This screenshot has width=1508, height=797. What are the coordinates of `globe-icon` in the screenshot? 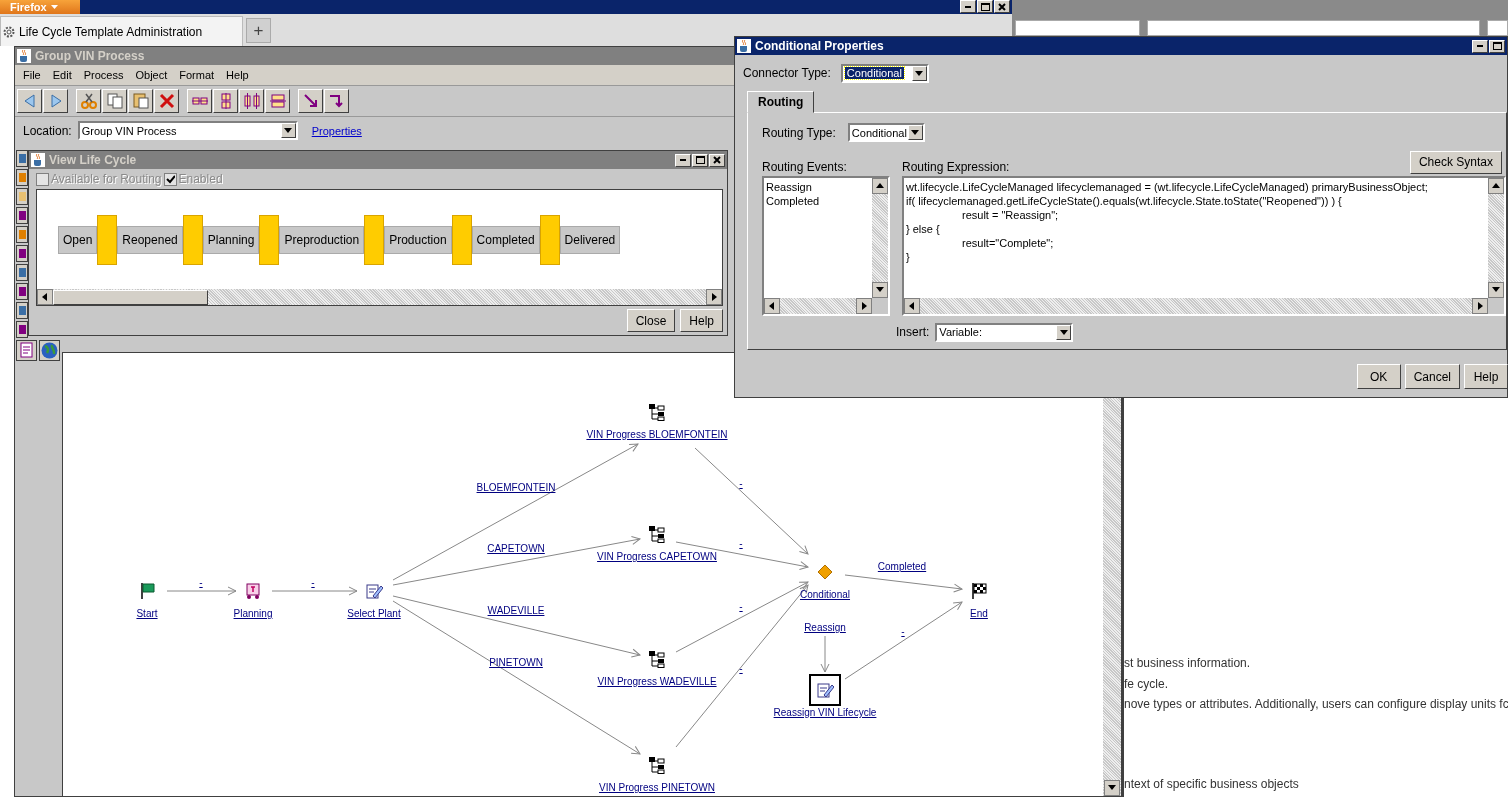 It's located at (49, 350).